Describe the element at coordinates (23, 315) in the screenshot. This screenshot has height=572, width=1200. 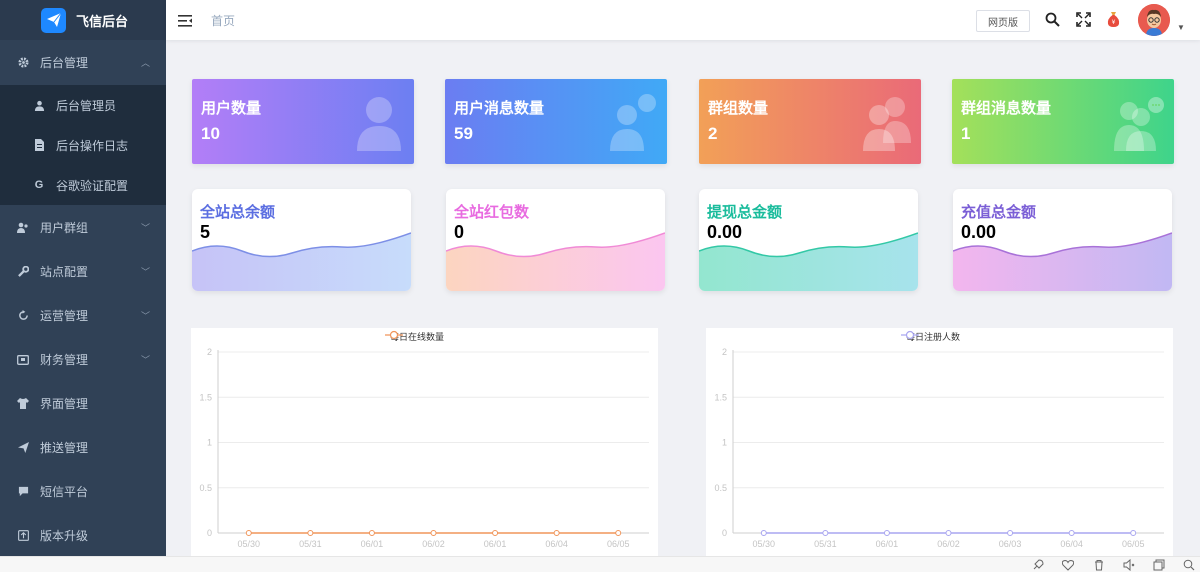
I see `refresh-icon` at that location.